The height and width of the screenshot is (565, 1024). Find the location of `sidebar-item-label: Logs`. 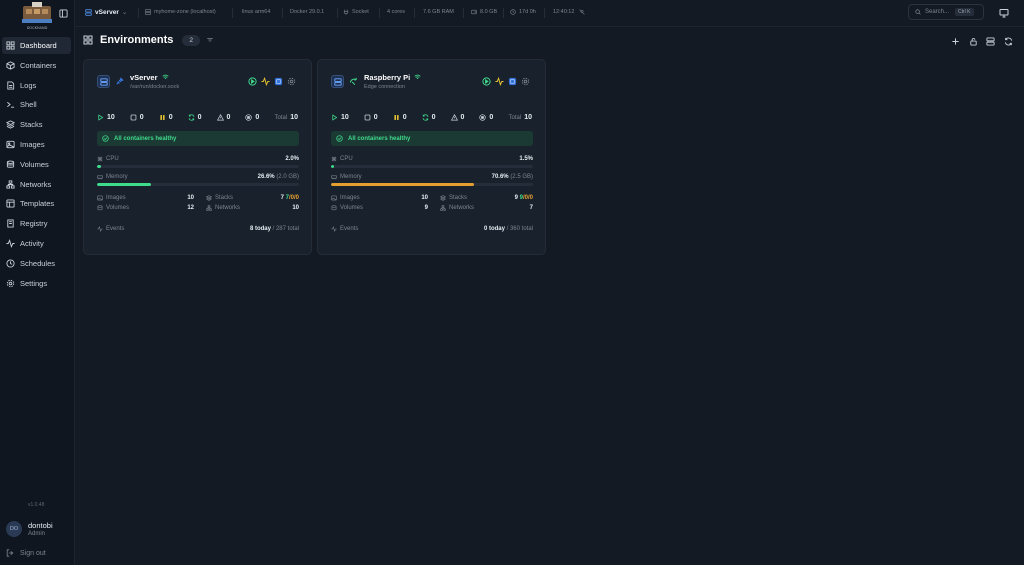

sidebar-item-label: Logs is located at coordinates (28, 85).